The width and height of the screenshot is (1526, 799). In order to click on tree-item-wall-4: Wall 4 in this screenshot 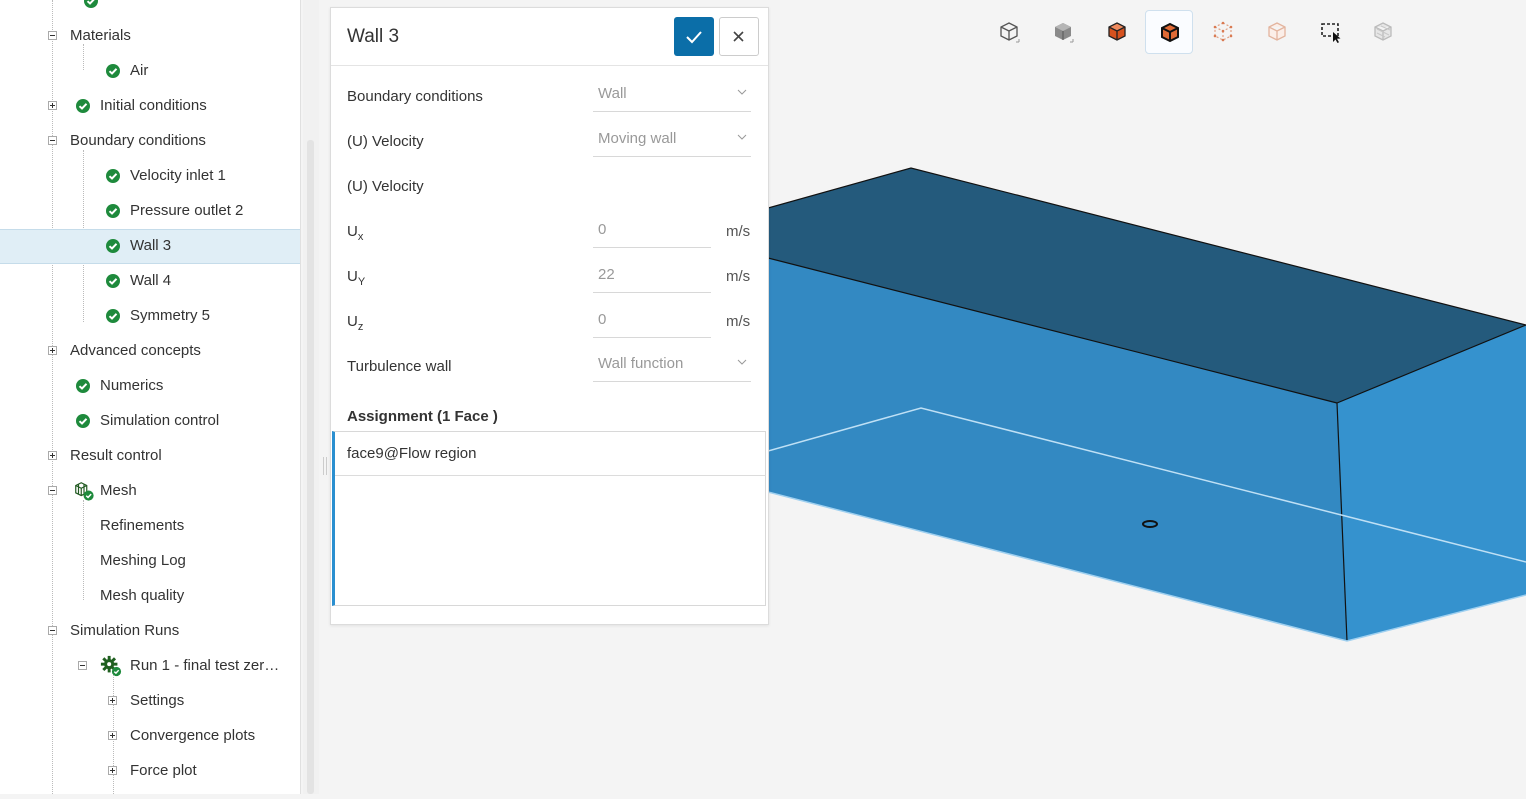, I will do `click(150, 281)`.